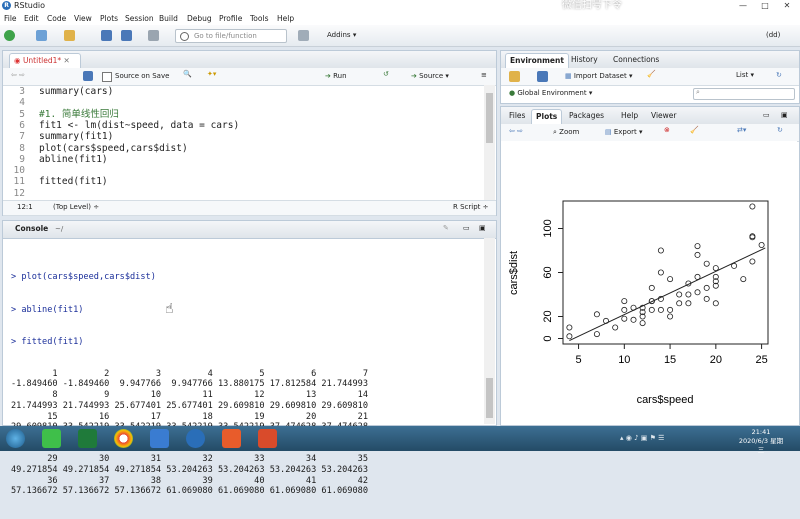 The width and height of the screenshot is (800, 519). I want to click on menu-file: File, so click(10, 18).